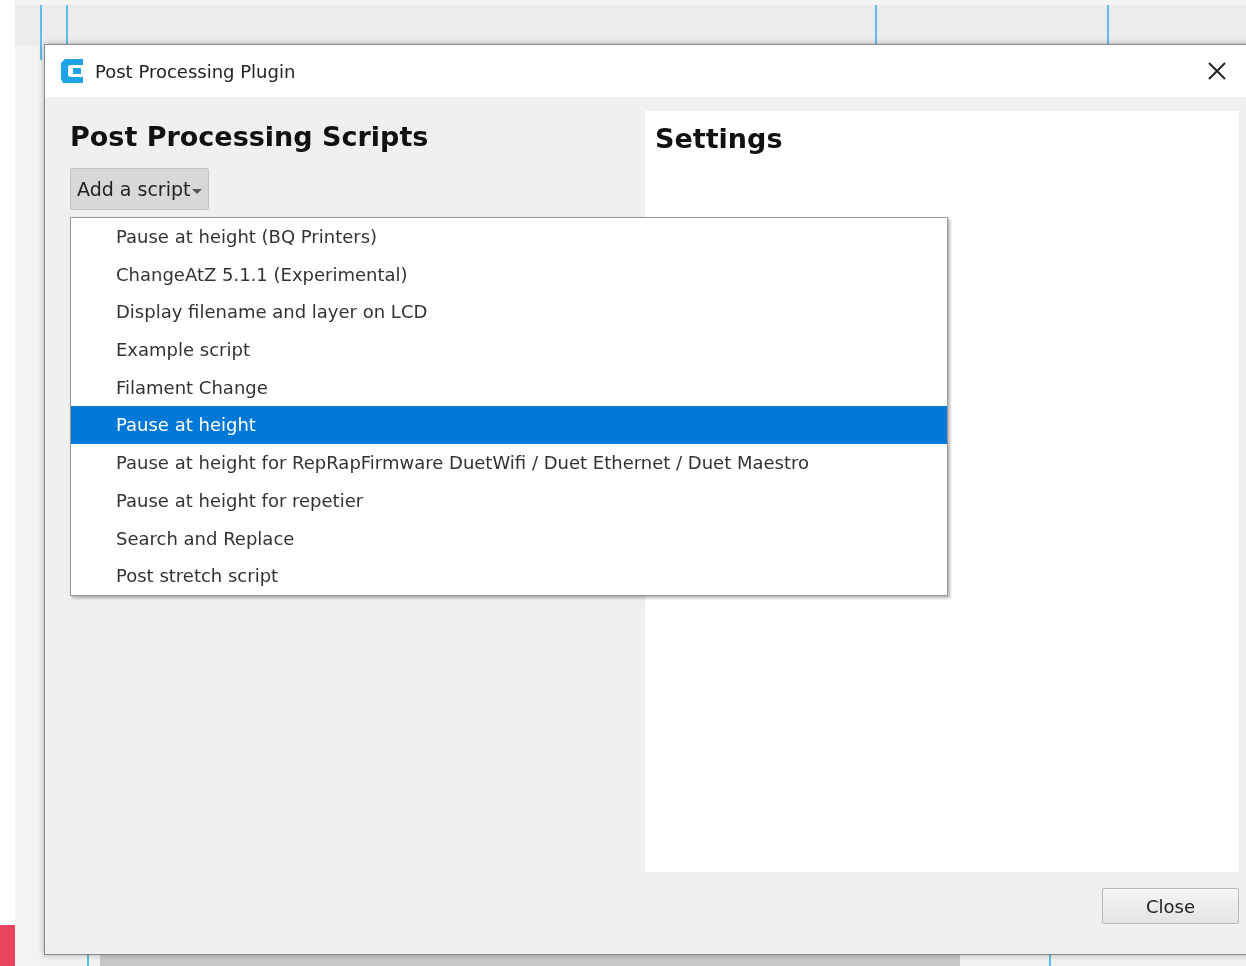 Image resolution: width=1246 pixels, height=966 pixels. What do you see at coordinates (509, 538) in the screenshot?
I see `menu-item: Search and Replace` at bounding box center [509, 538].